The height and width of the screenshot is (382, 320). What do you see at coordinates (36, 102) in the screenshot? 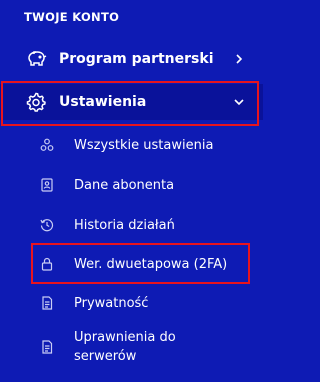
I see `gear-icon` at bounding box center [36, 102].